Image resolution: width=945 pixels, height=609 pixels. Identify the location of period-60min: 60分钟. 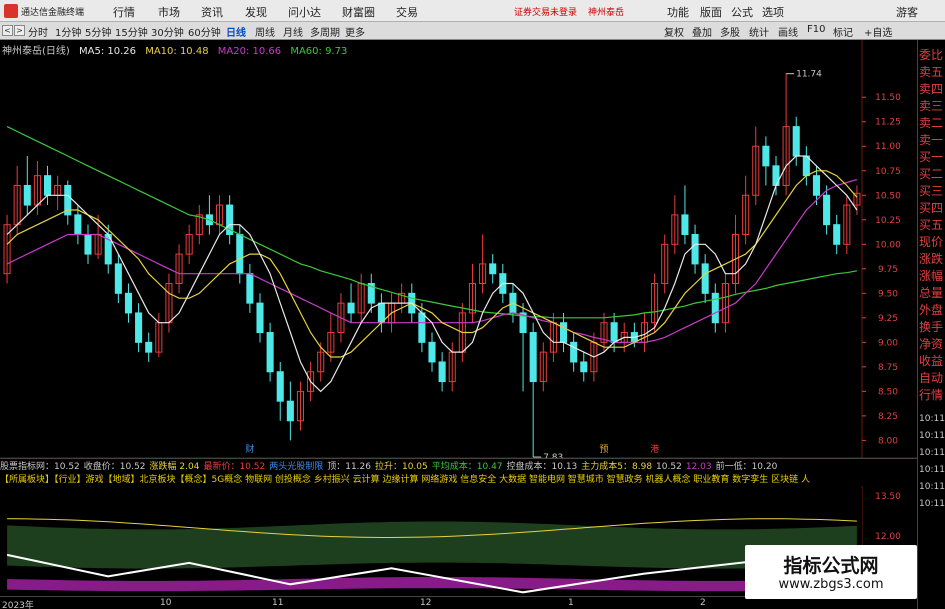
(204, 31).